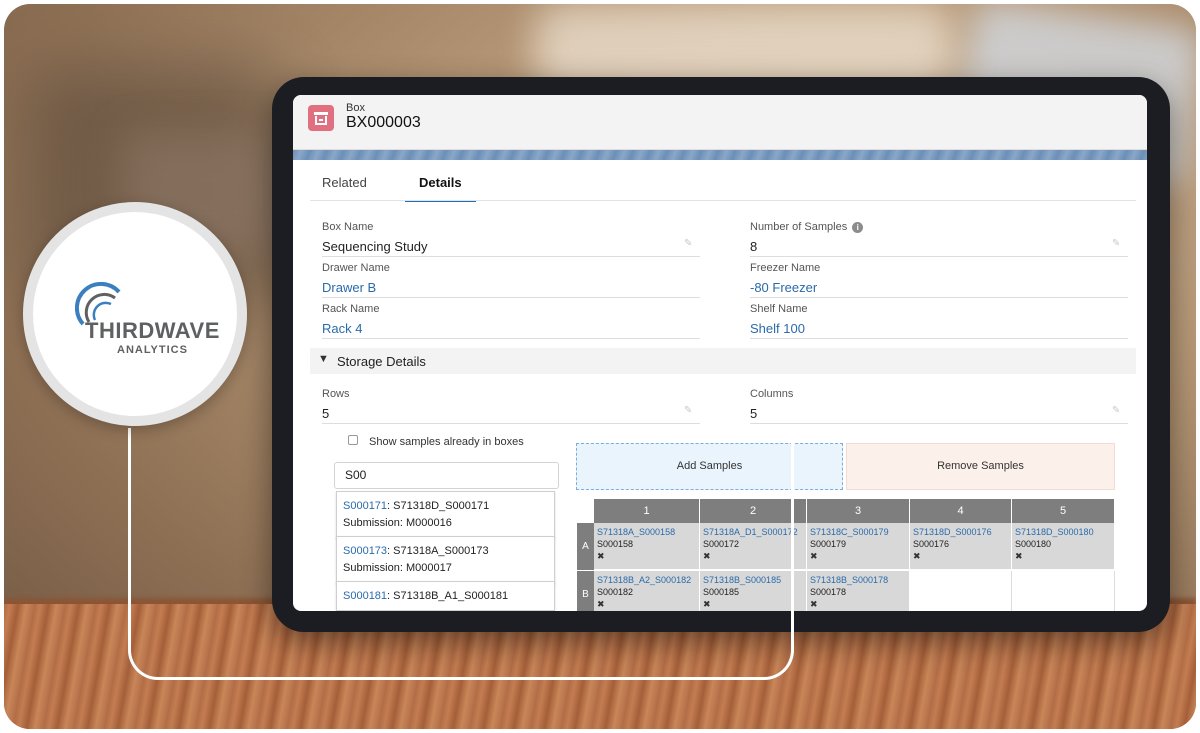 This screenshot has width=1200, height=733. I want to click on record-header: Box BX000003, so click(720, 122).